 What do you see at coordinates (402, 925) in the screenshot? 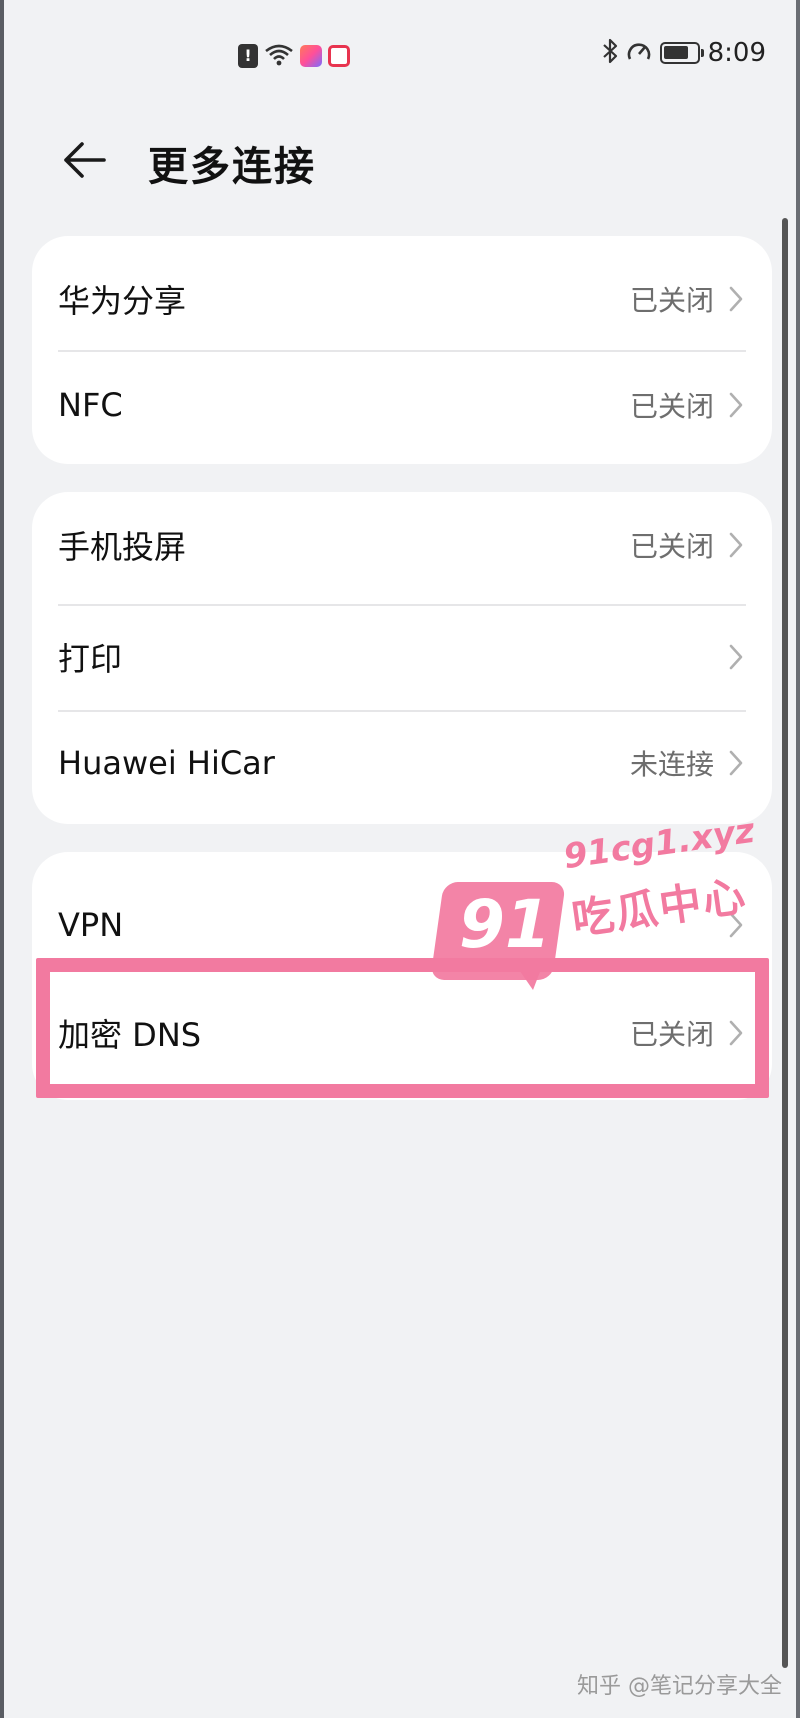
I see `row-vpn: VPN` at bounding box center [402, 925].